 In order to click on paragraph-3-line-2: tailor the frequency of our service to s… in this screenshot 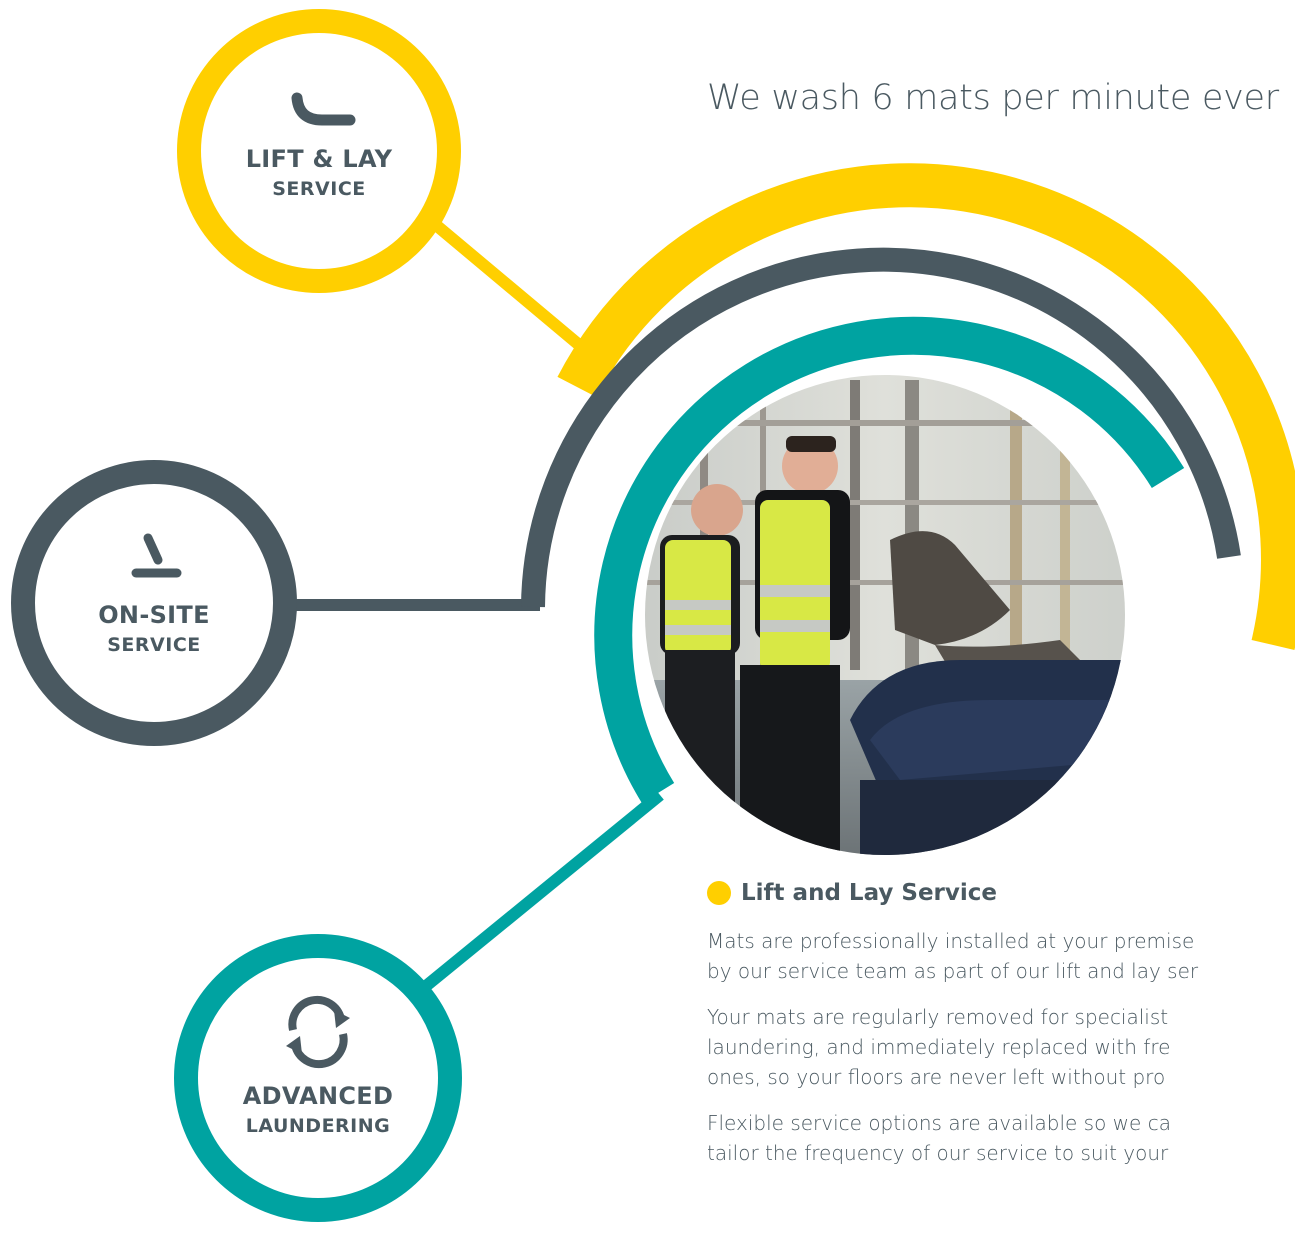, I will do `click(938, 1153)`.